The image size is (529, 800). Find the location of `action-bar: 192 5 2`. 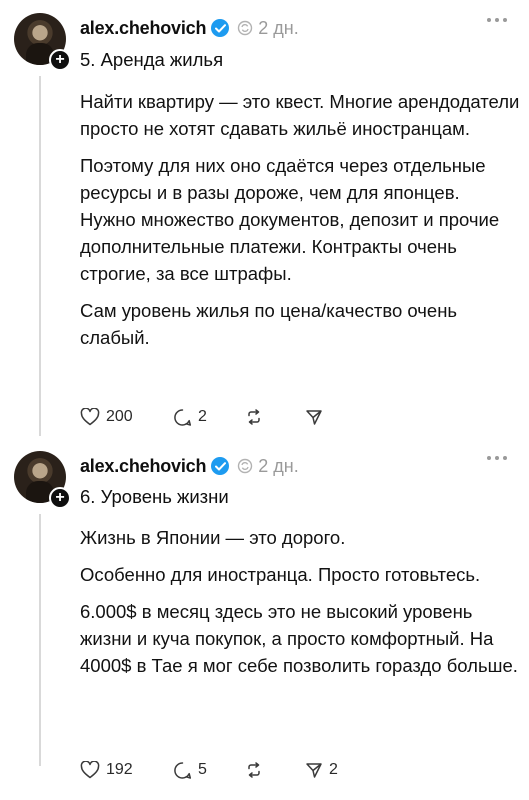

action-bar: 192 5 2 is located at coordinates (209, 770).